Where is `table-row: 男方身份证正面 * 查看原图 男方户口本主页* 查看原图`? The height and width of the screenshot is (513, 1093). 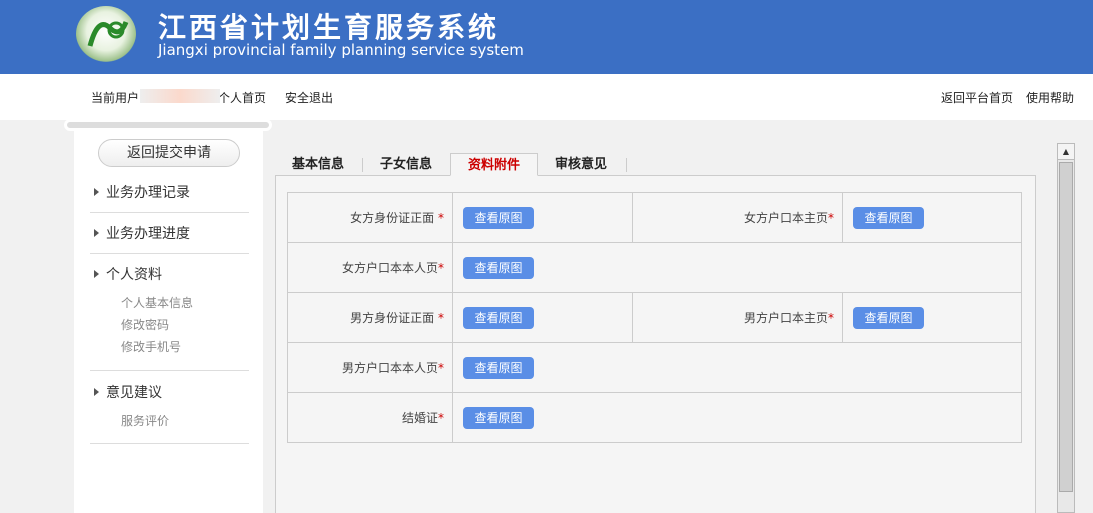 table-row: 男方身份证正面 * 查看原图 男方户口本主页* 查看原图 is located at coordinates (654, 317).